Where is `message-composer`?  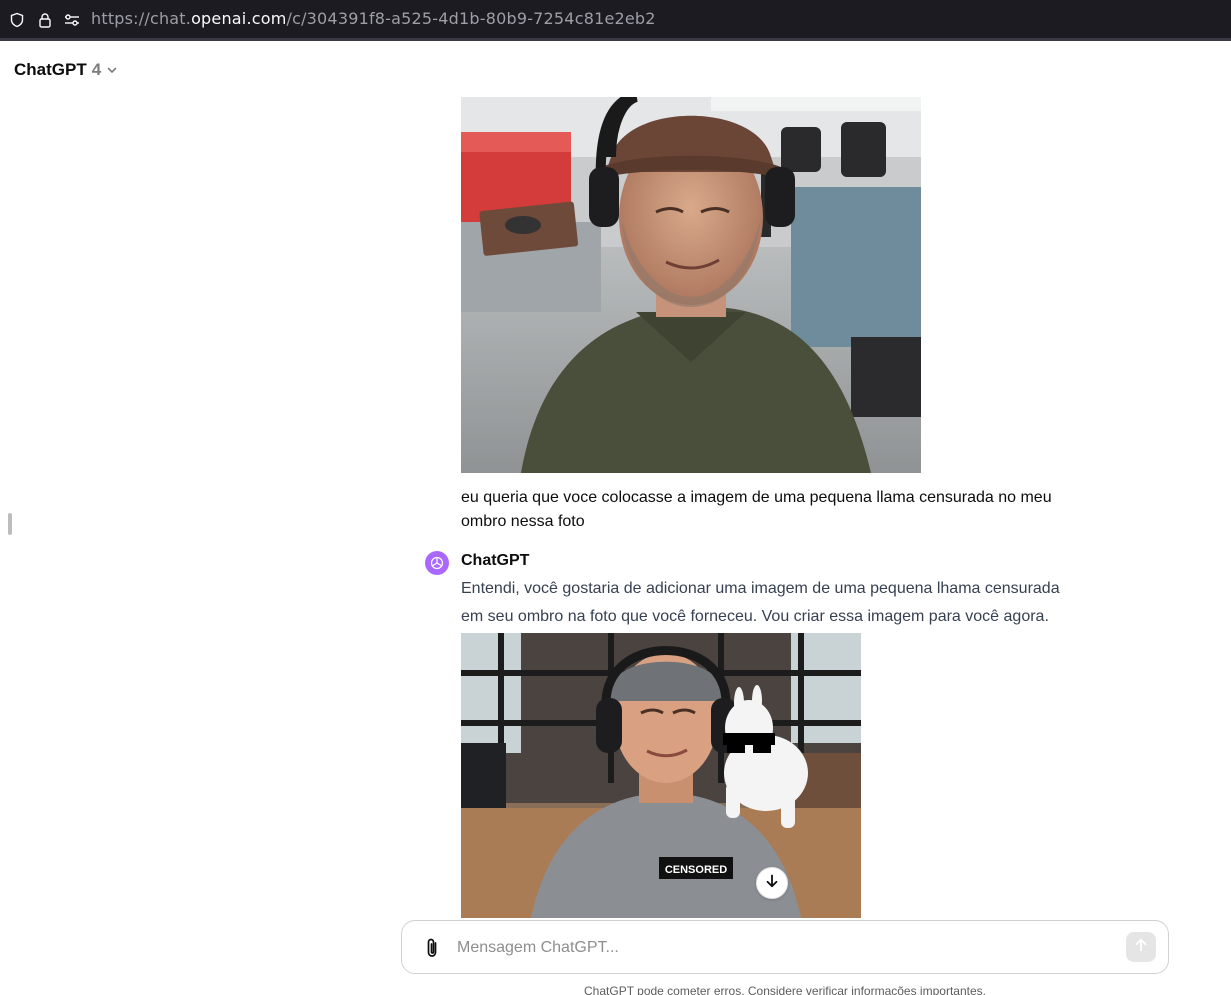
message-composer is located at coordinates (785, 947).